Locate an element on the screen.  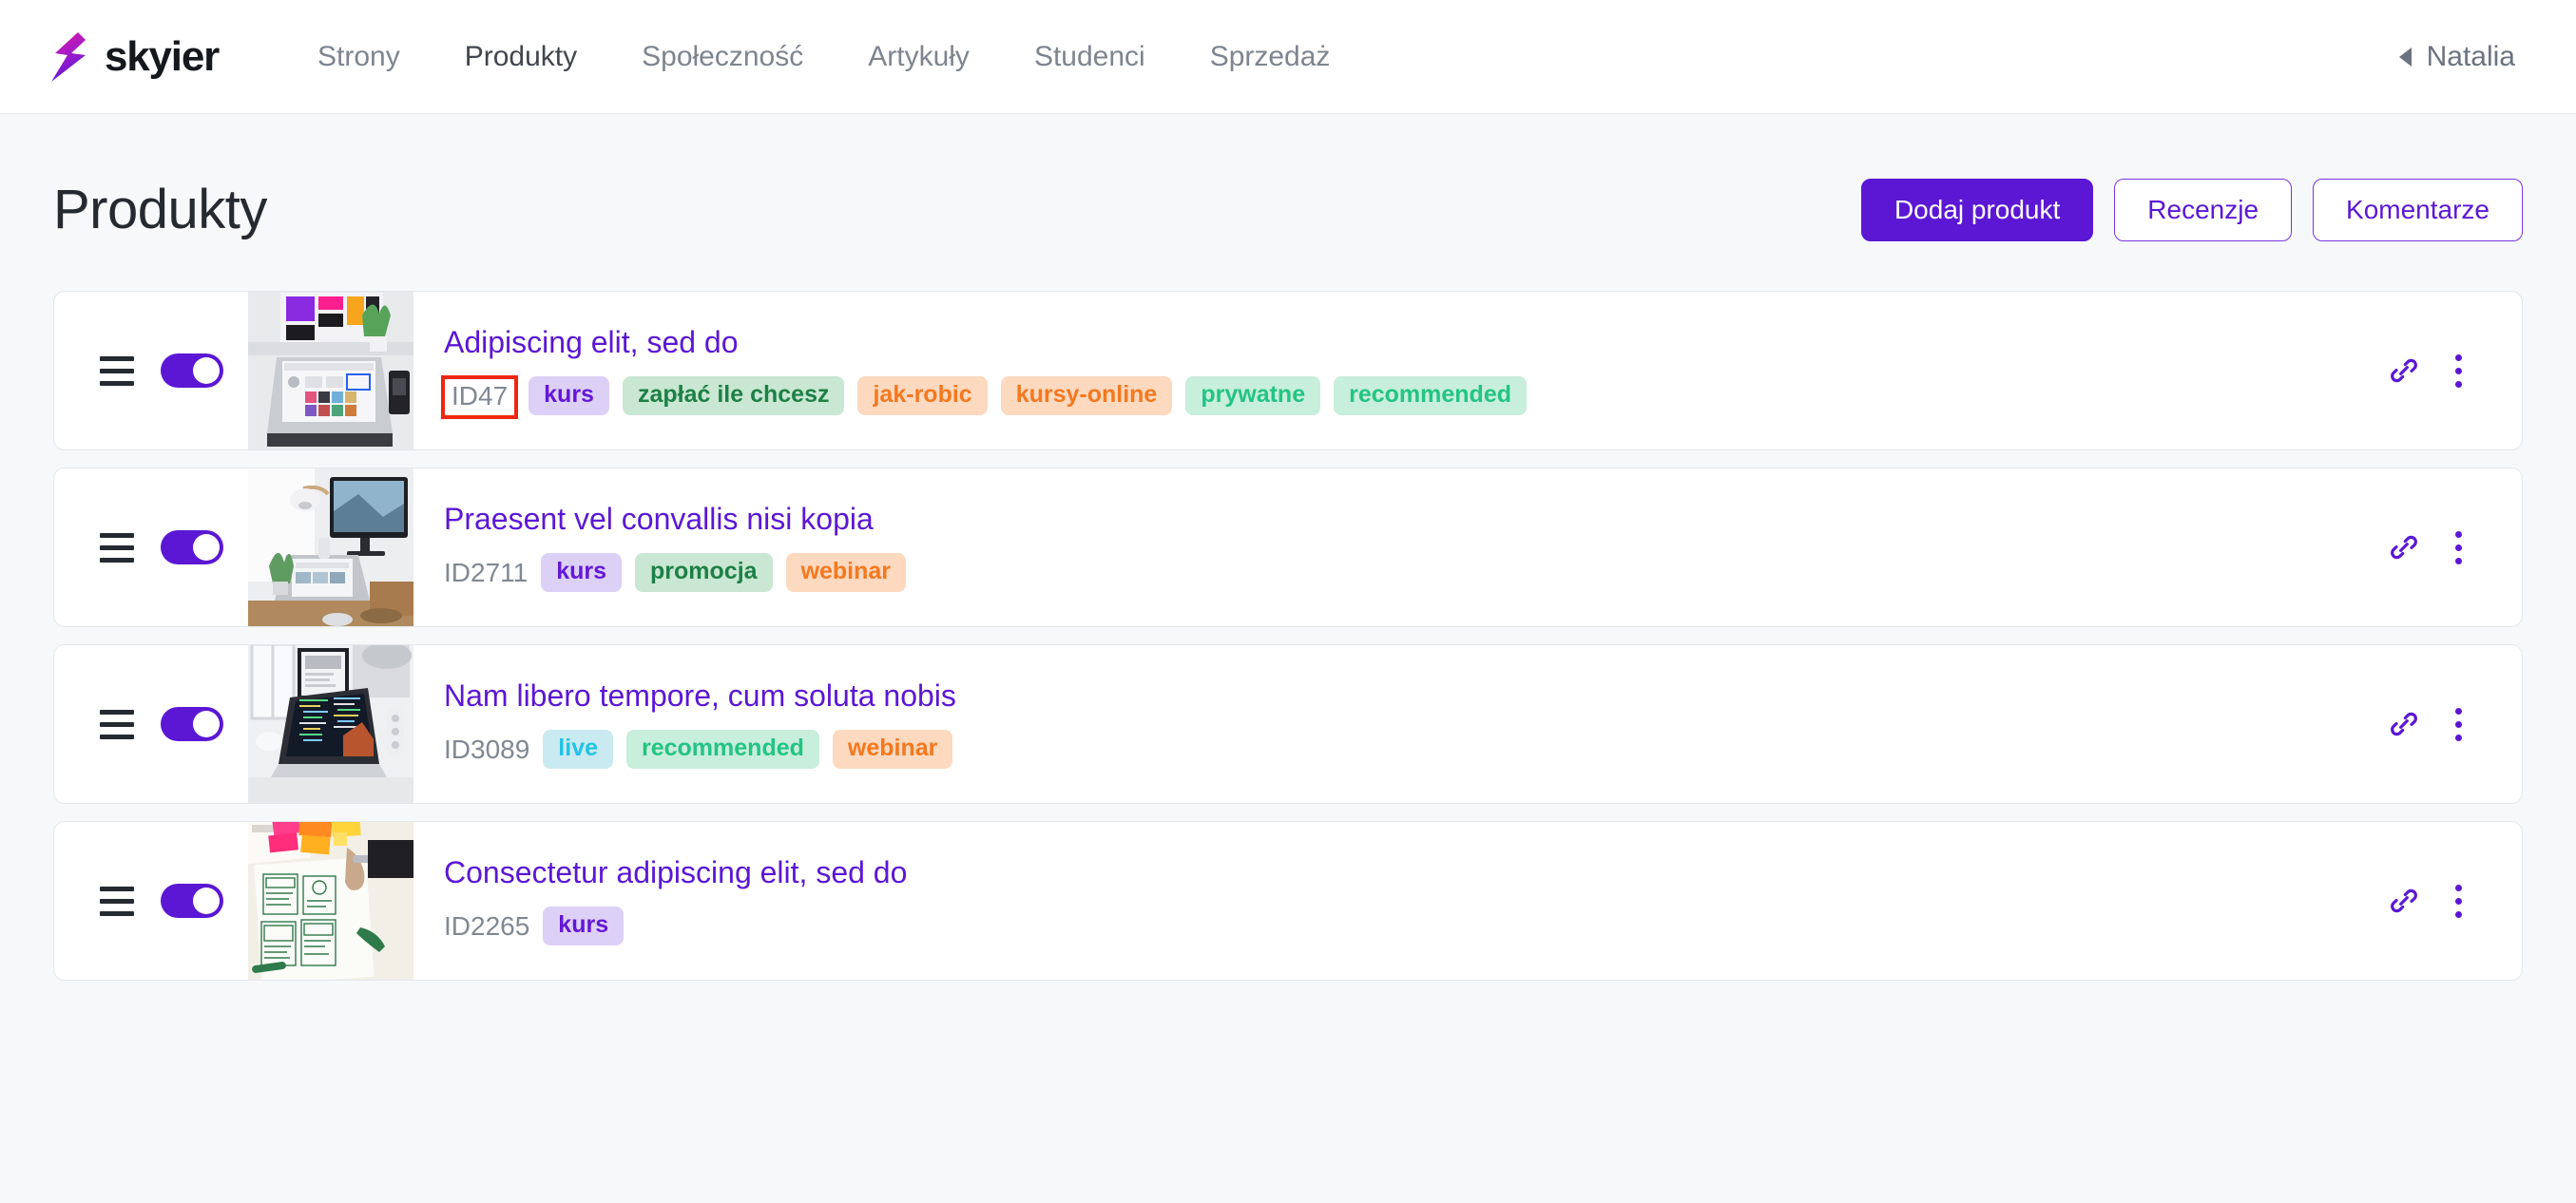
user-menu: Natalia is located at coordinates (2460, 56).